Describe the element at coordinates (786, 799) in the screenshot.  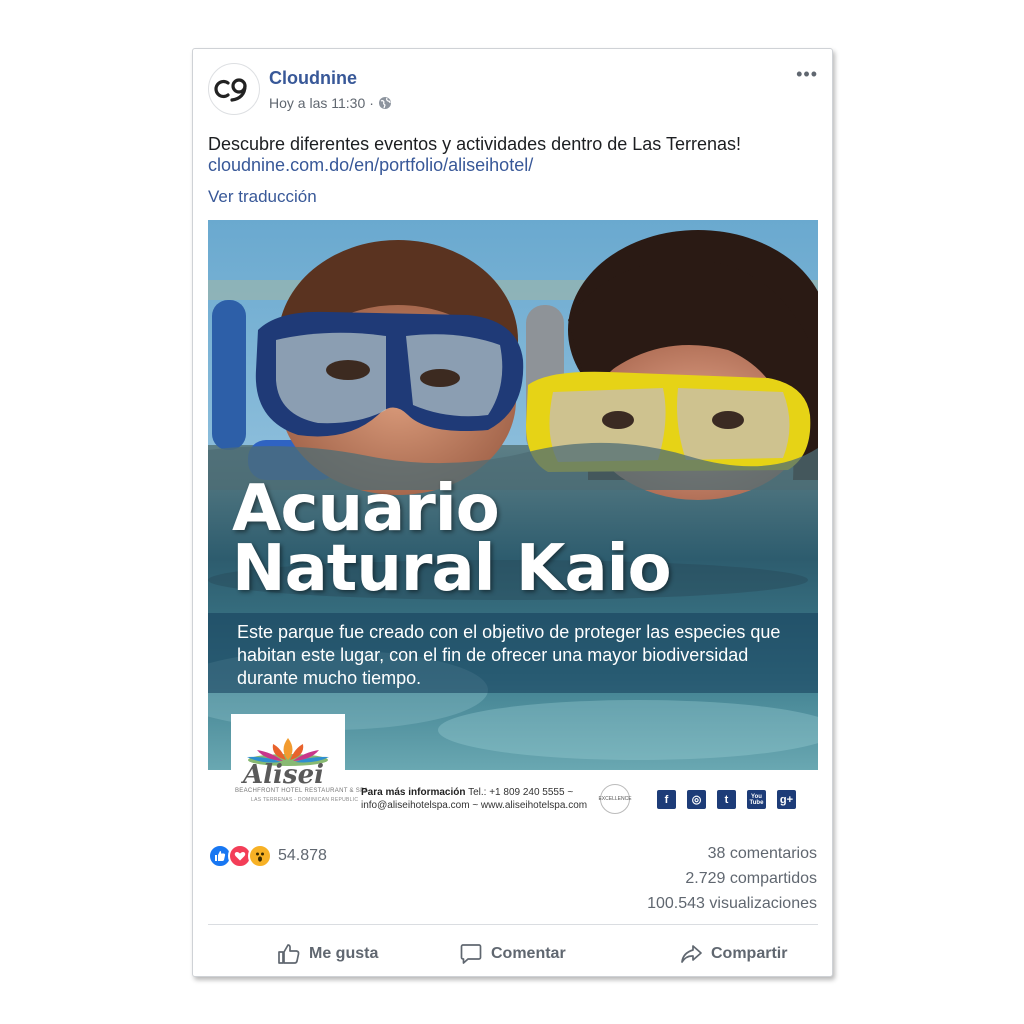
I see `google-plus-icon: g+` at that location.